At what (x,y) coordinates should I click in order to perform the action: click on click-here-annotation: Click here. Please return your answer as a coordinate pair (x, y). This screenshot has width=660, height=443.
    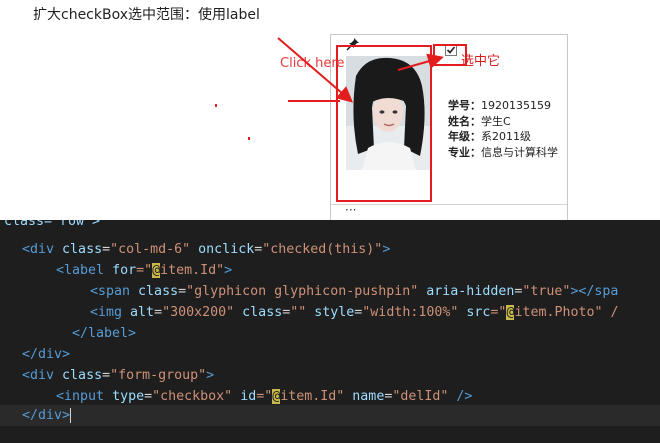
    Looking at the image, I should click on (312, 63).